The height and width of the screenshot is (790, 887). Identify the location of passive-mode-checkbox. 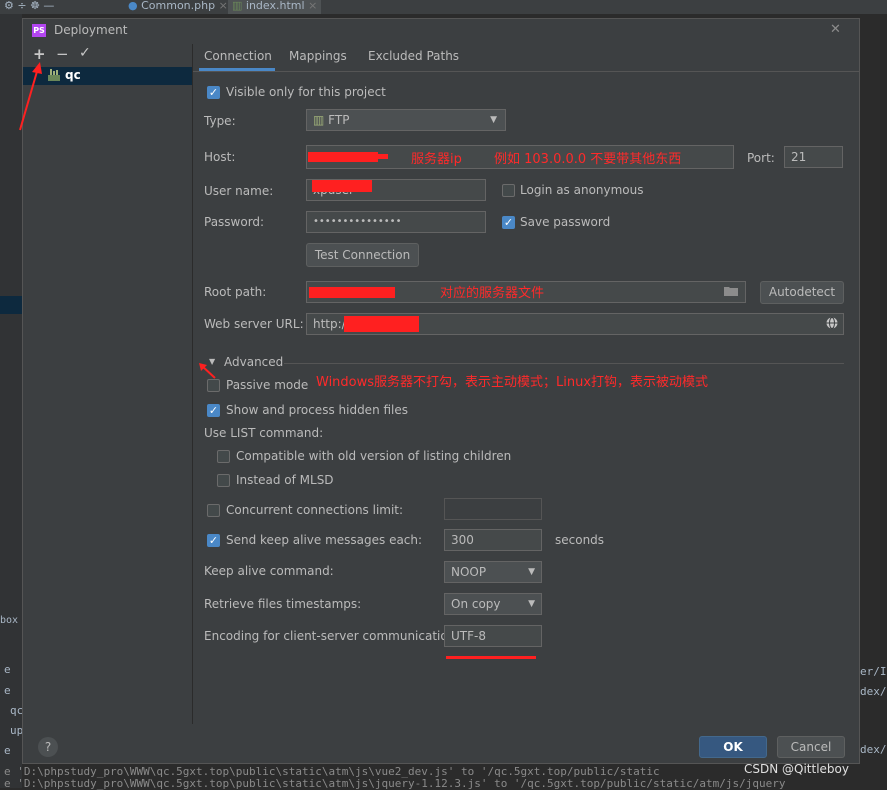
(213, 385).